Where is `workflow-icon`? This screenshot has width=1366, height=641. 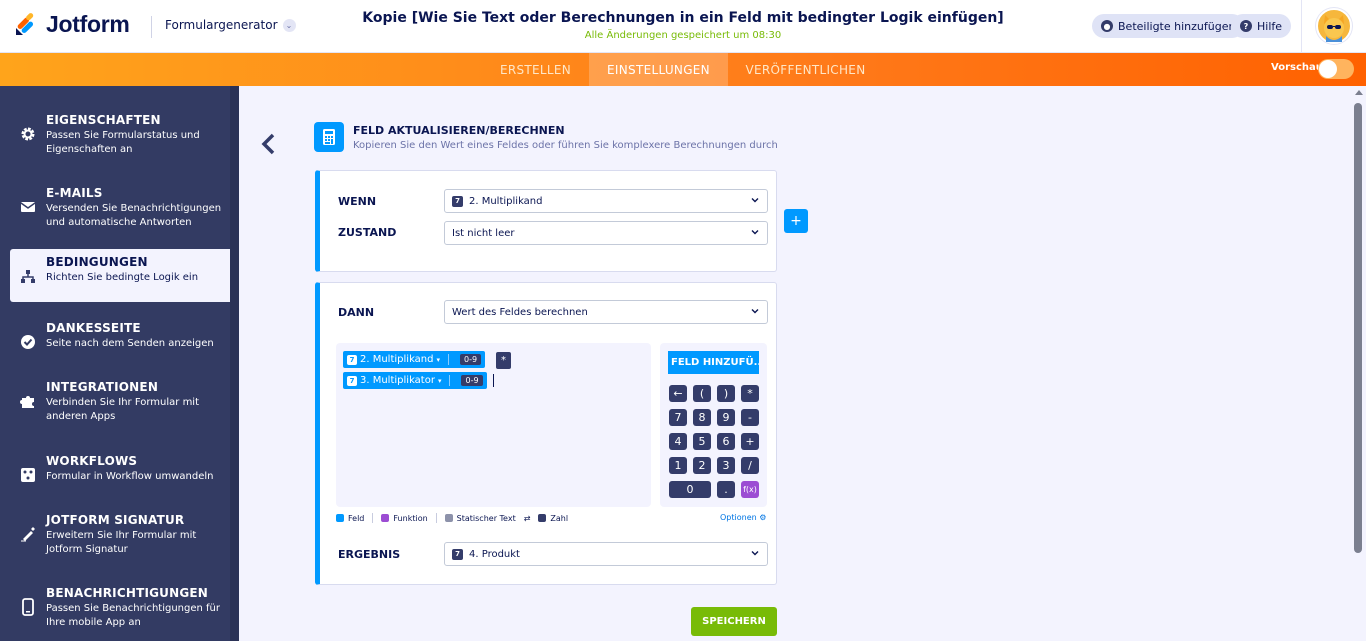
workflow-icon is located at coordinates (28, 475).